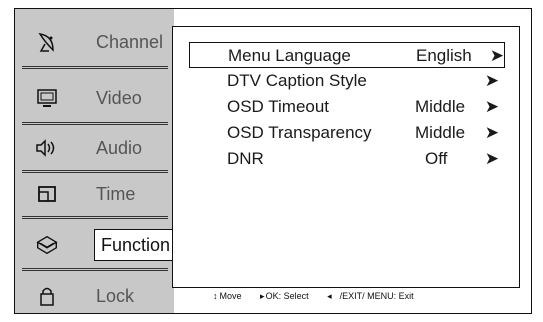 The image size is (543, 322). I want to click on menu-row-value: Off, so click(436, 158).